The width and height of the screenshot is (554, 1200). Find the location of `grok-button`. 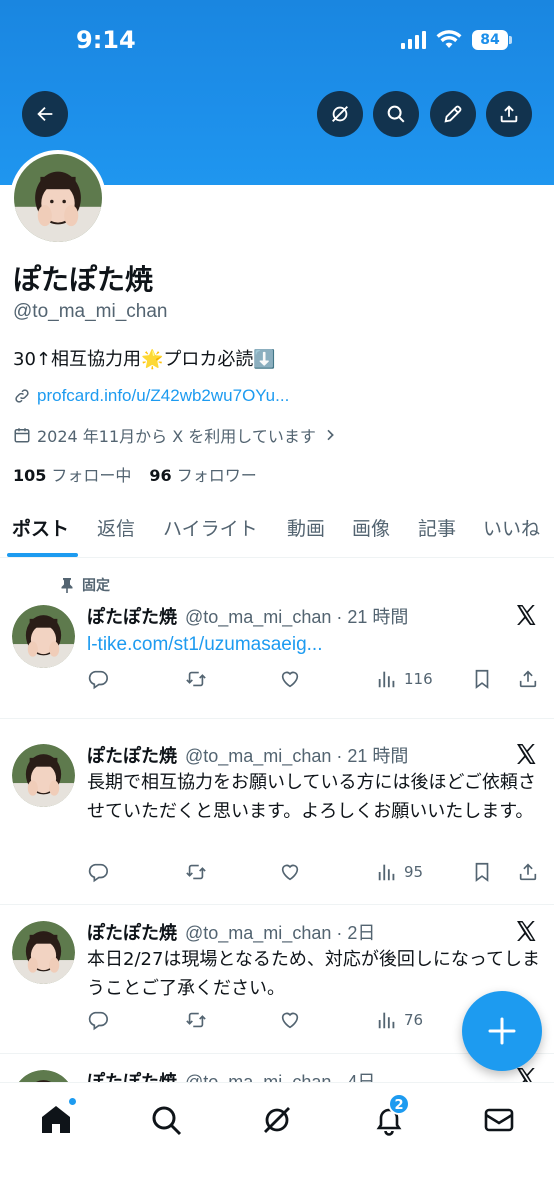

grok-button is located at coordinates (340, 114).